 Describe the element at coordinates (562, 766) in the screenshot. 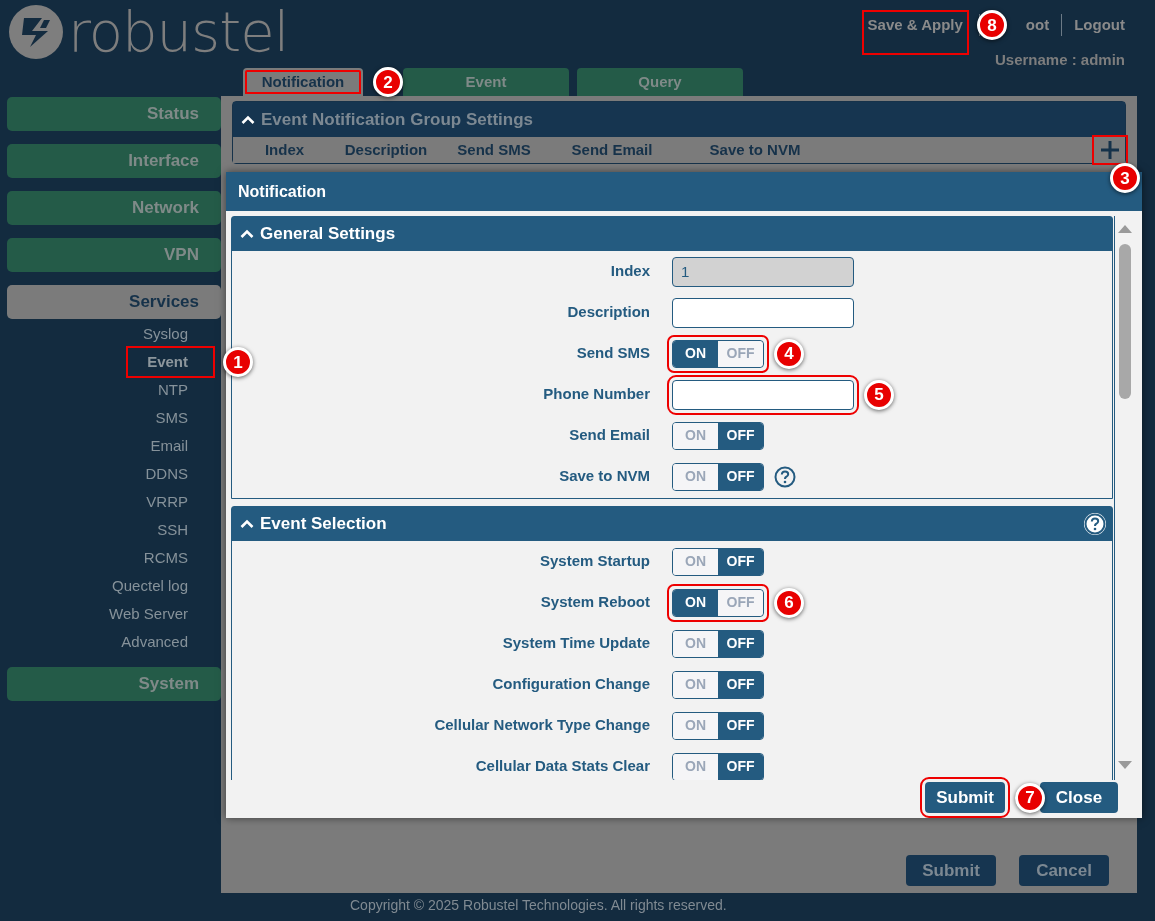

I see `field-label: Cellular Data Stats Clear` at that location.